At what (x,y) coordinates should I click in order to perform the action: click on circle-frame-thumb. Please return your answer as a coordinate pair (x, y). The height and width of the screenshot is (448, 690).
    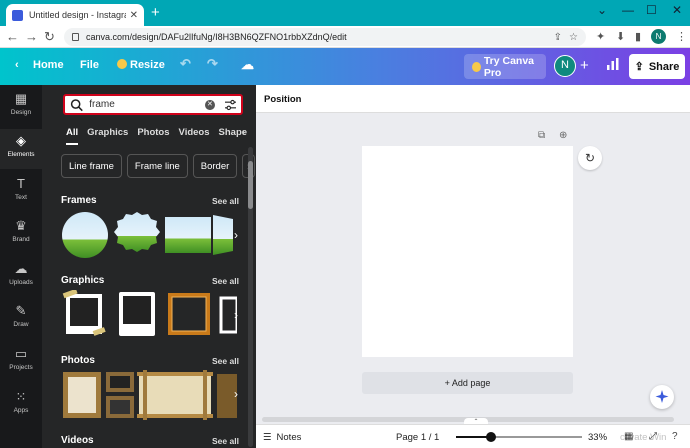
    Looking at the image, I should click on (85, 235).